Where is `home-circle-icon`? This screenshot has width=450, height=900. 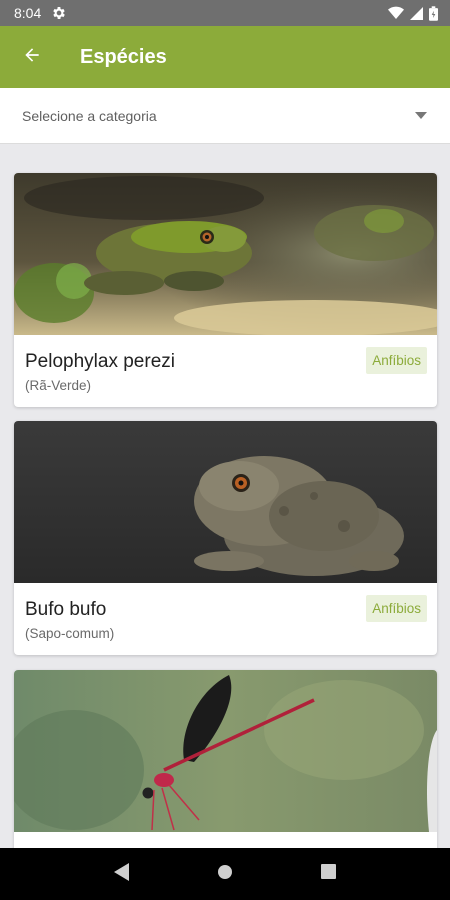
home-circle-icon is located at coordinates (225, 874).